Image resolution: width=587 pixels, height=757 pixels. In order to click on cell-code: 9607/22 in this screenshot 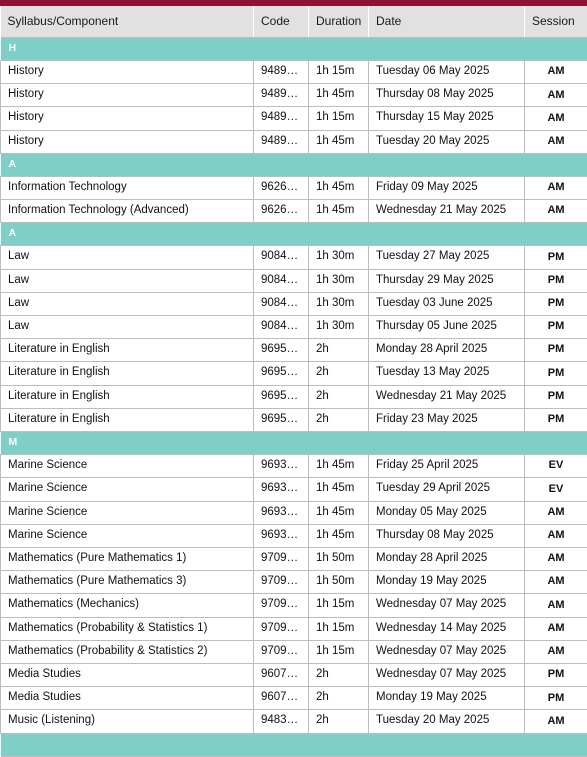, I will do `click(281, 675)`.